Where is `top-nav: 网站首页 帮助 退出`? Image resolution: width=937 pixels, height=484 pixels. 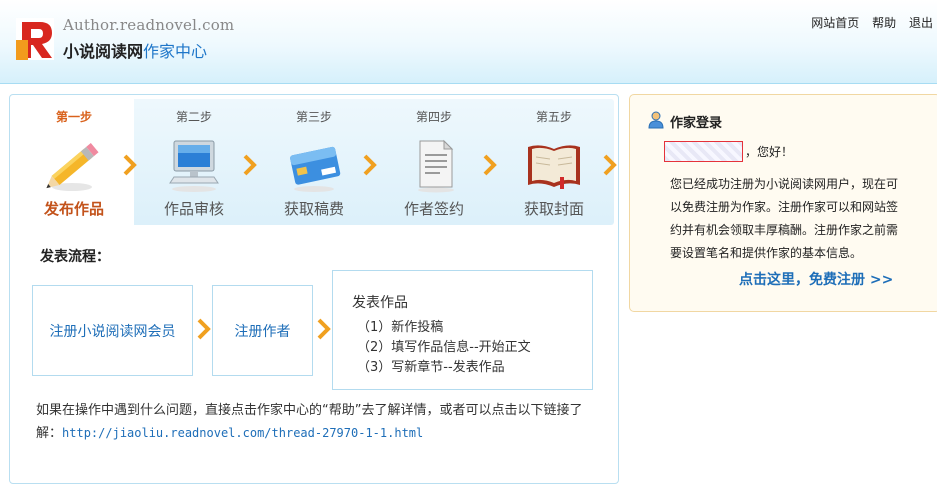
top-nav: 网站首页 帮助 退出 is located at coordinates (867, 22).